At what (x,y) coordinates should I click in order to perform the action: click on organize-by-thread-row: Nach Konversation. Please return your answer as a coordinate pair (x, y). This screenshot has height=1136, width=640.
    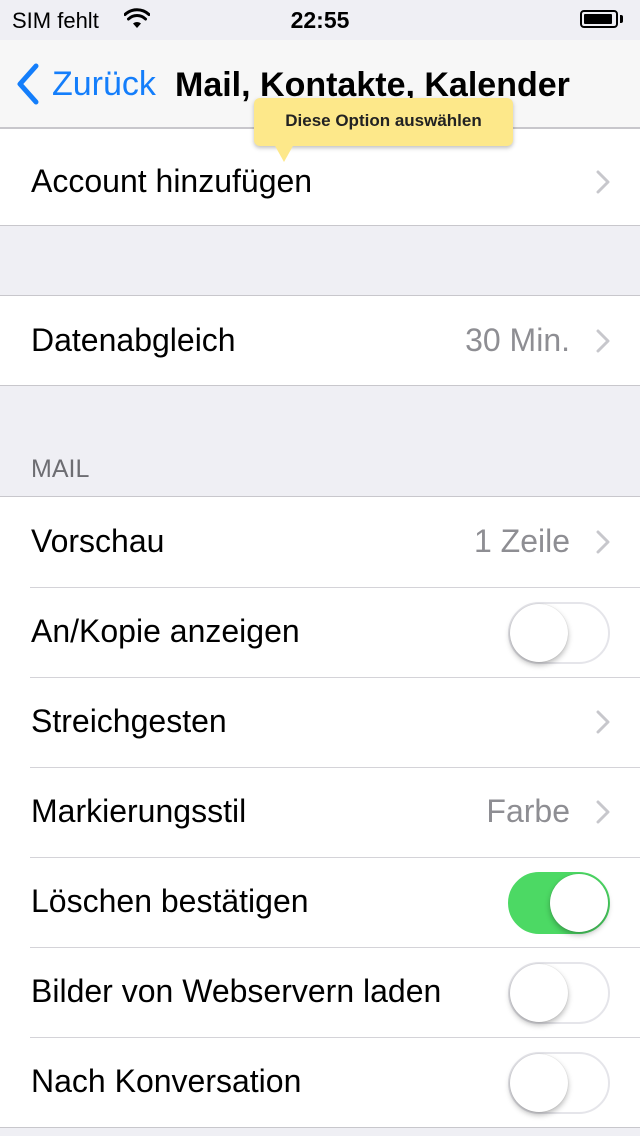
    Looking at the image, I should click on (320, 1082).